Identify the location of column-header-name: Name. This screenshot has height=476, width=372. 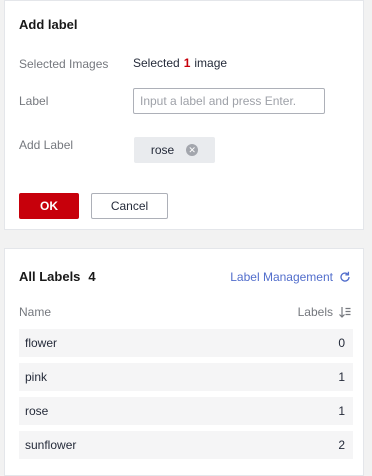
(35, 312).